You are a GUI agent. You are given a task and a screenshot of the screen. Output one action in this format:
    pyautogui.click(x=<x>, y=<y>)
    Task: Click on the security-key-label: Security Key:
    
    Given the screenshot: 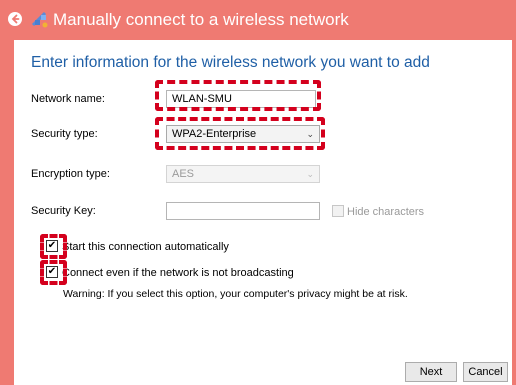 What is the action you would take?
    pyautogui.click(x=63, y=211)
    